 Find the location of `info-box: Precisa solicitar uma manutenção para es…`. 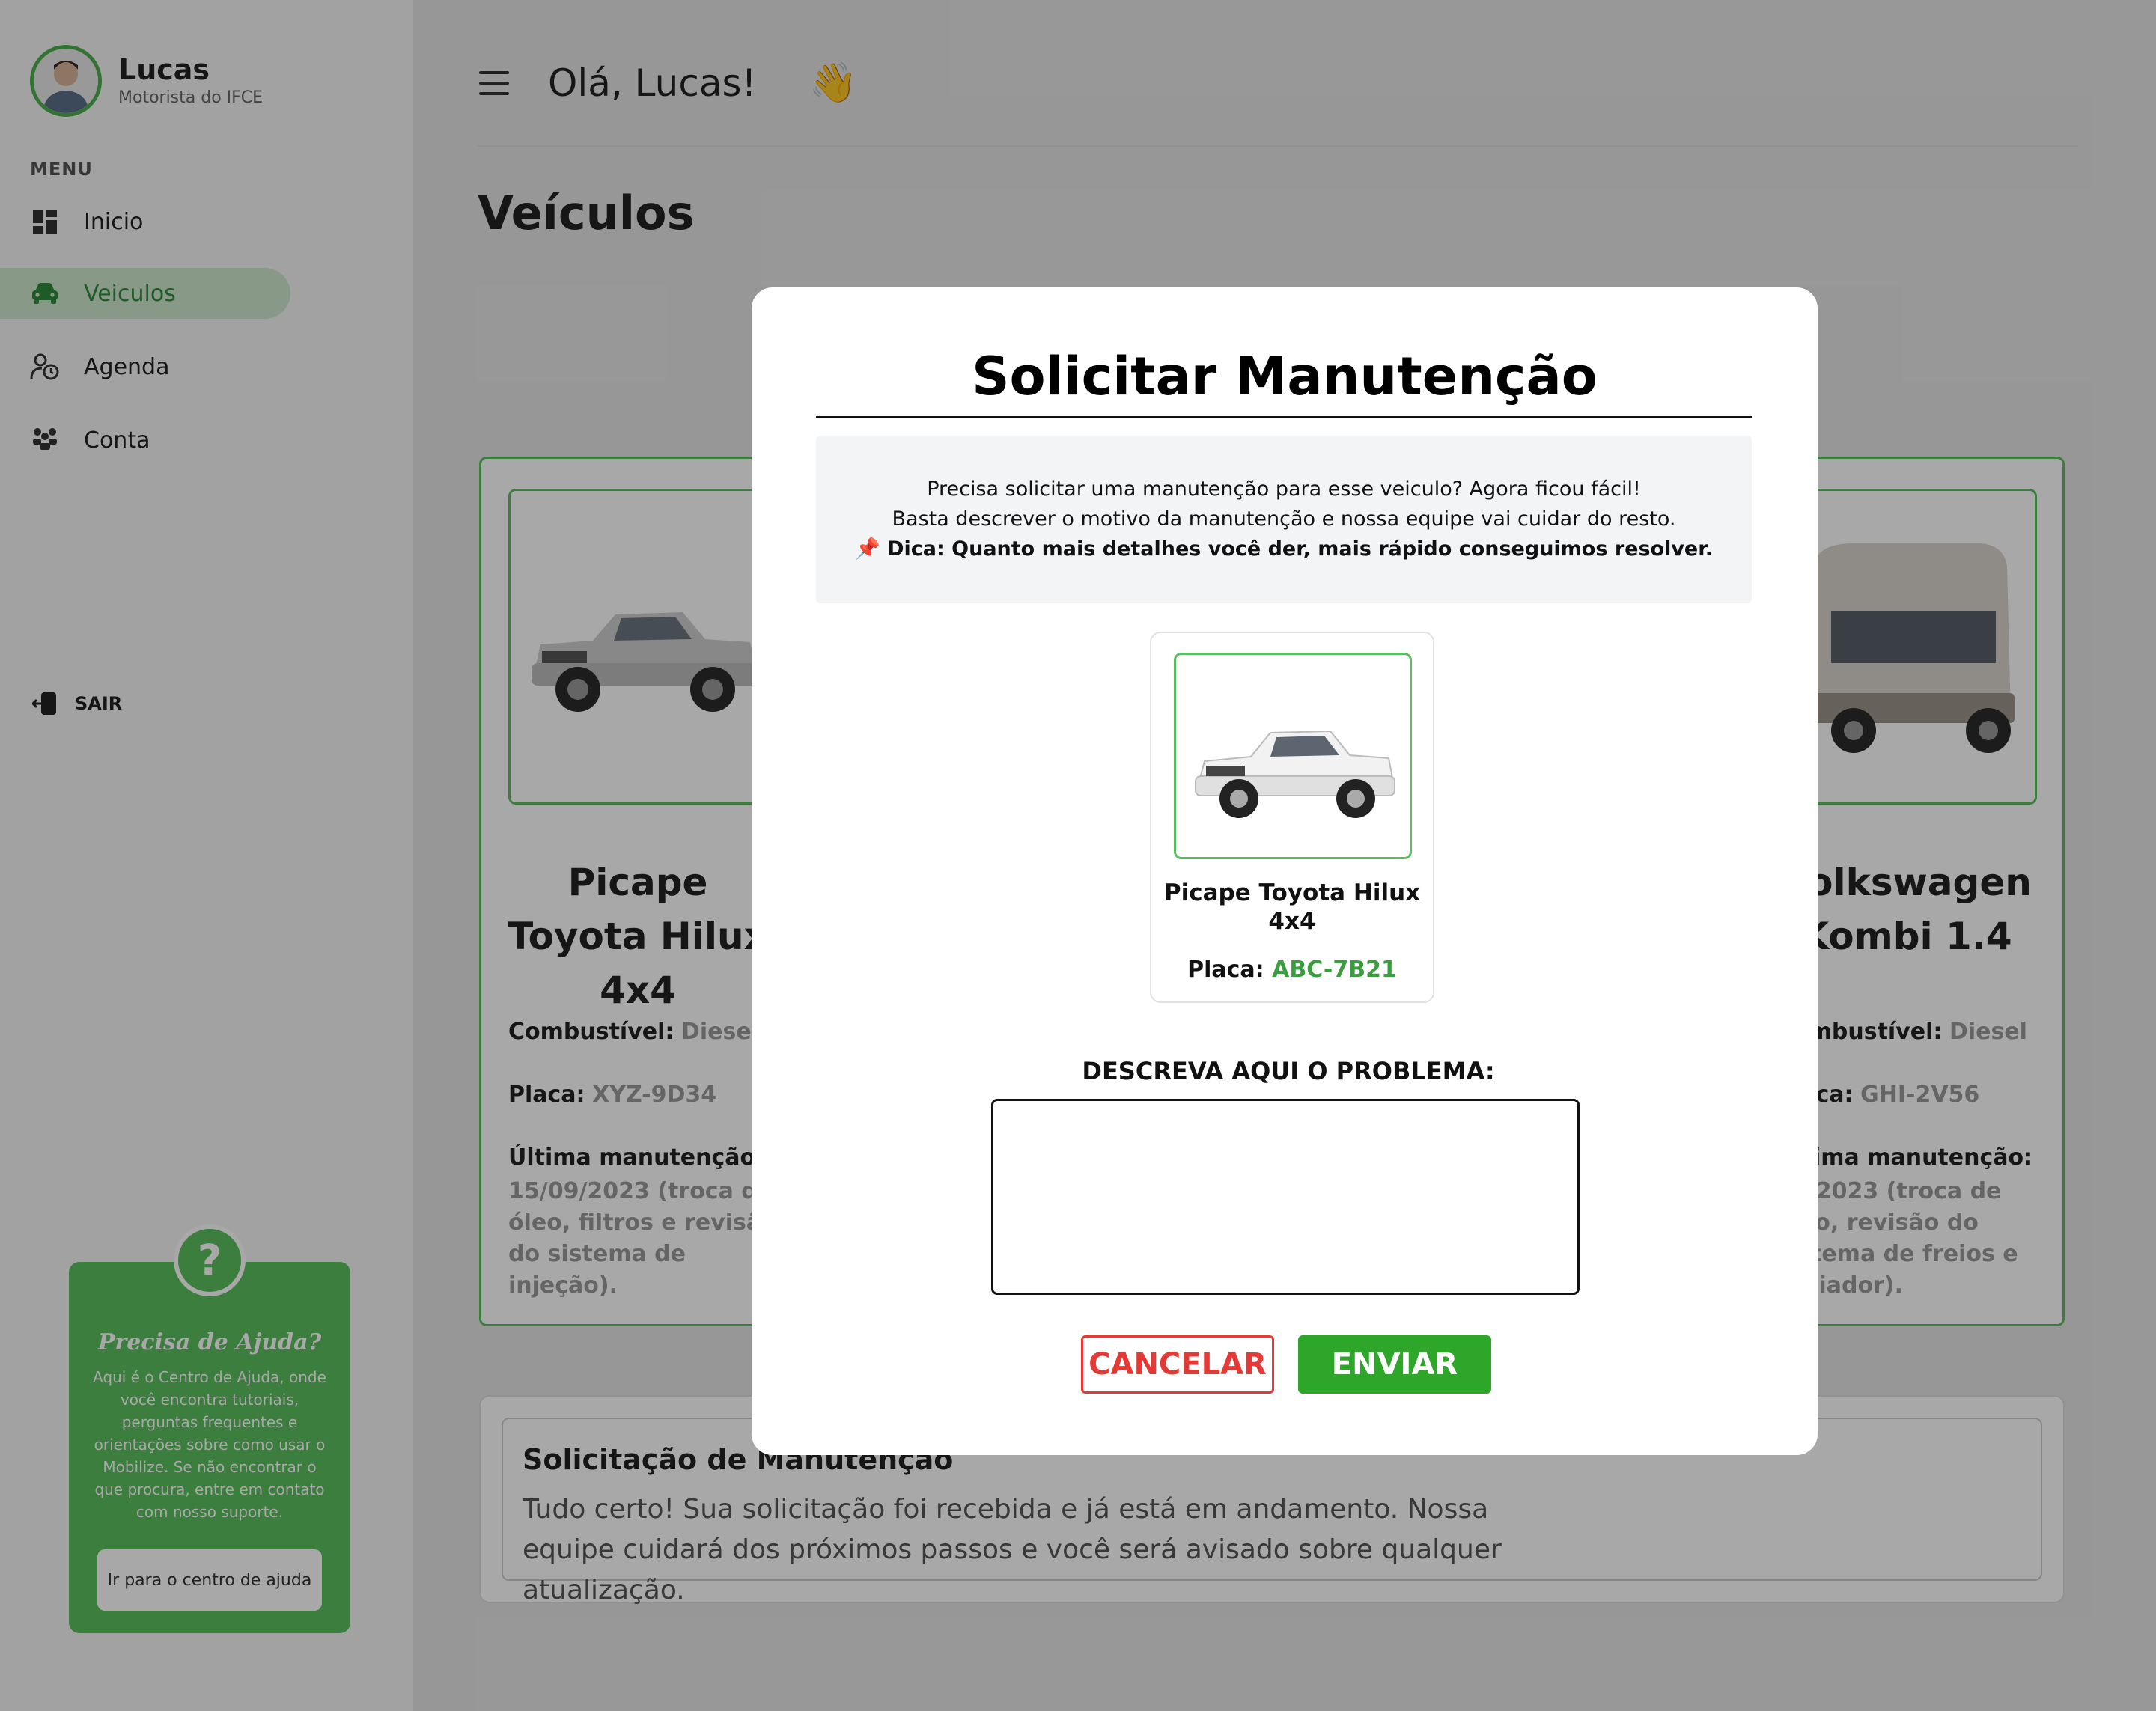

info-box: Precisa solicitar uma manutenção para es… is located at coordinates (1284, 519).